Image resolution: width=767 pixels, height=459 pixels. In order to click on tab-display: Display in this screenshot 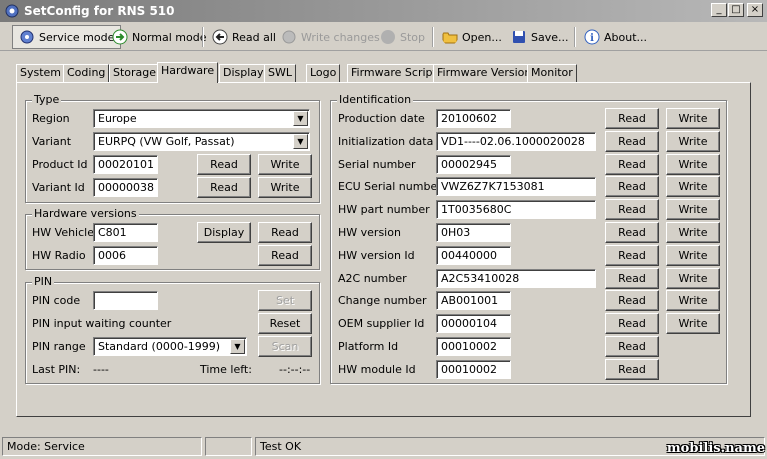, I will do `click(243, 73)`.